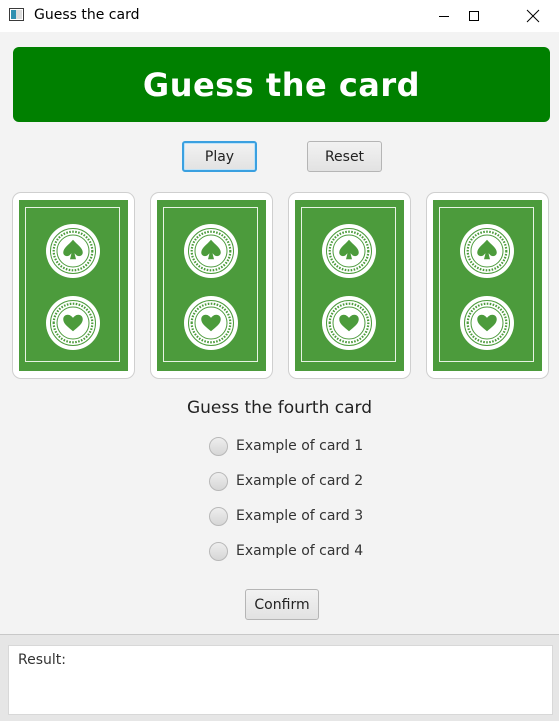 The height and width of the screenshot is (721, 559). Describe the element at coordinates (300, 551) in the screenshot. I see `option-label: Example of card 4` at that location.